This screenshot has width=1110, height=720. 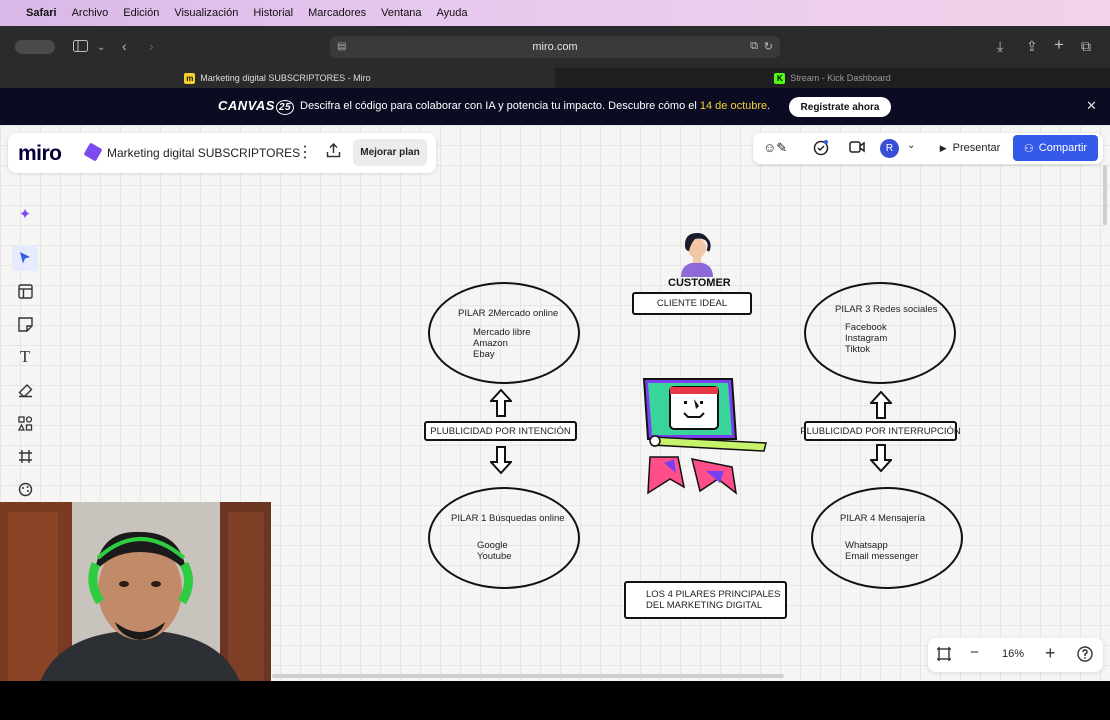 What do you see at coordinates (840, 78) in the screenshot?
I see `tab-label: Stream - Kick Dashboard` at bounding box center [840, 78].